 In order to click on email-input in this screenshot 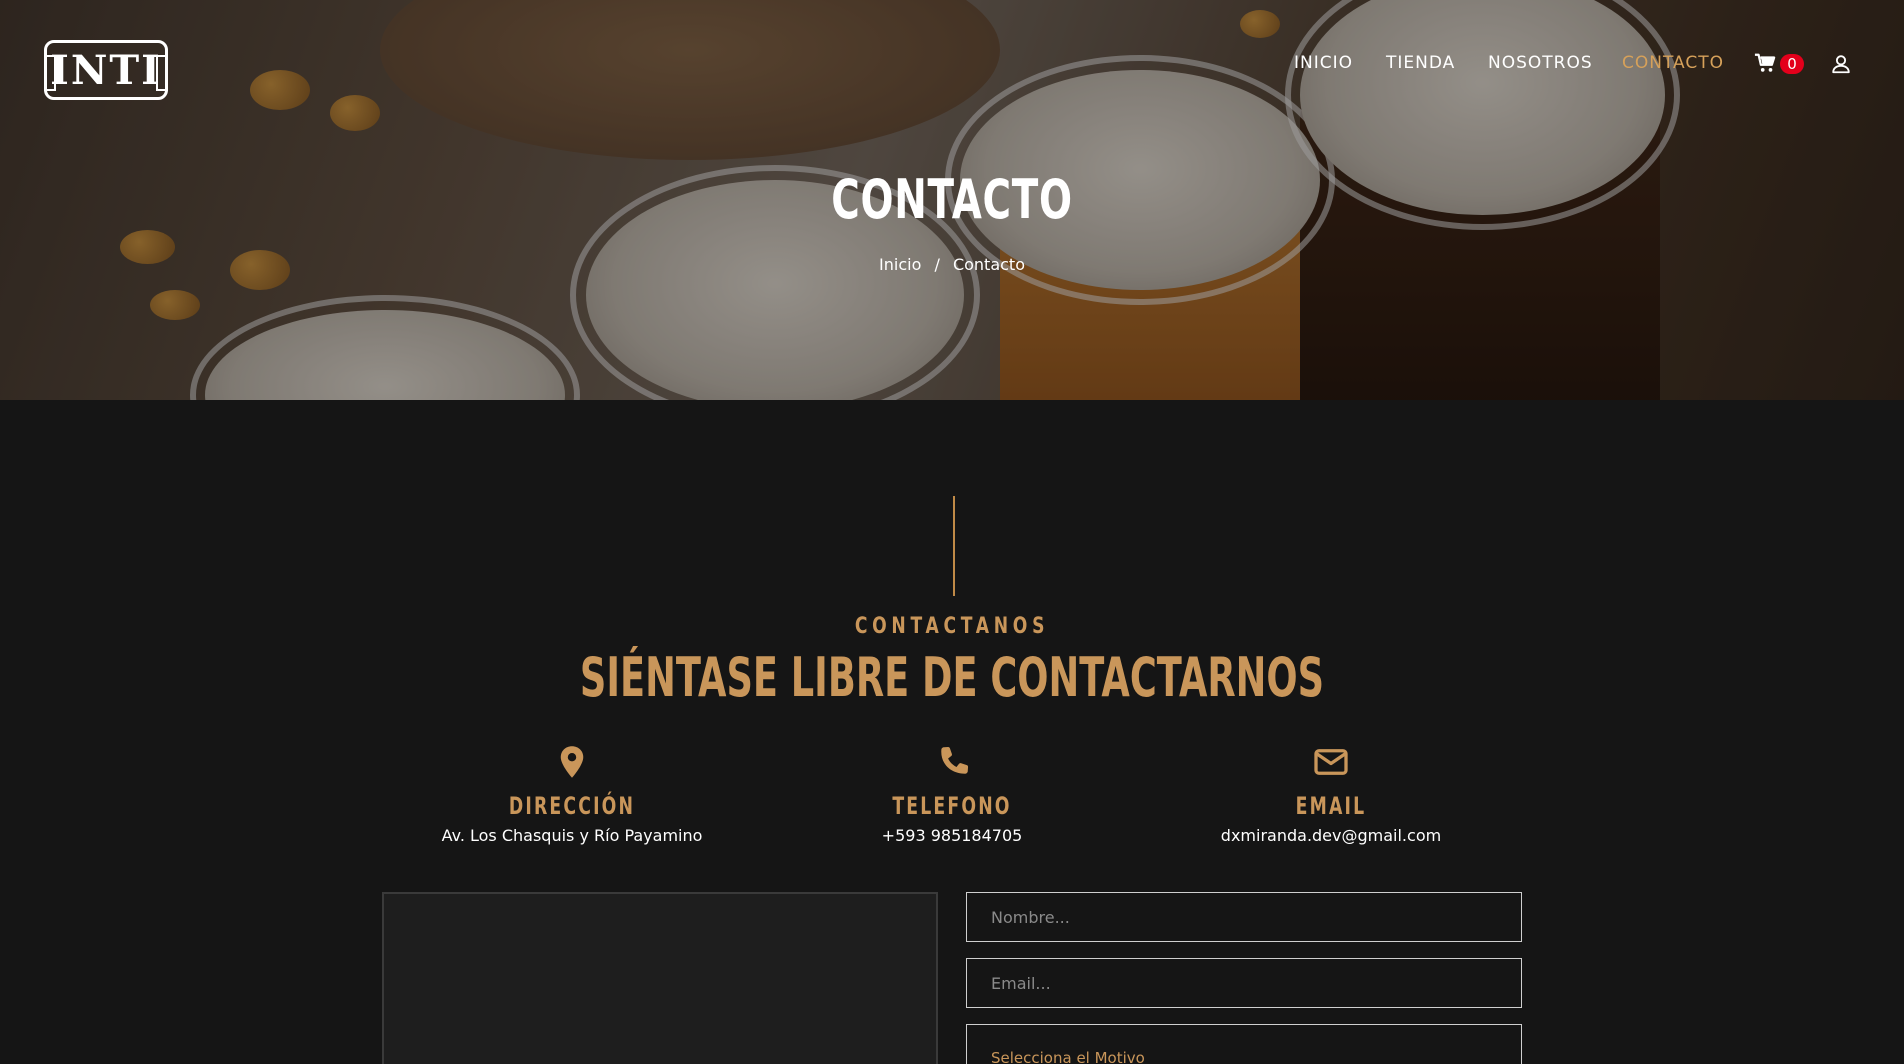, I will do `click(1244, 983)`.